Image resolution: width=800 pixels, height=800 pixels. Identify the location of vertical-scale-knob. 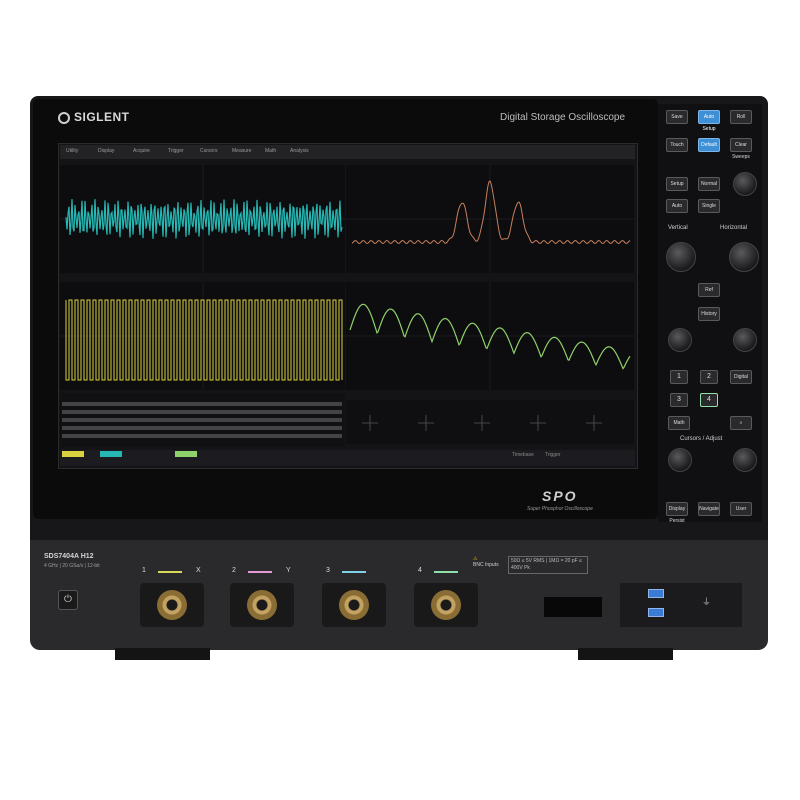
(681, 257).